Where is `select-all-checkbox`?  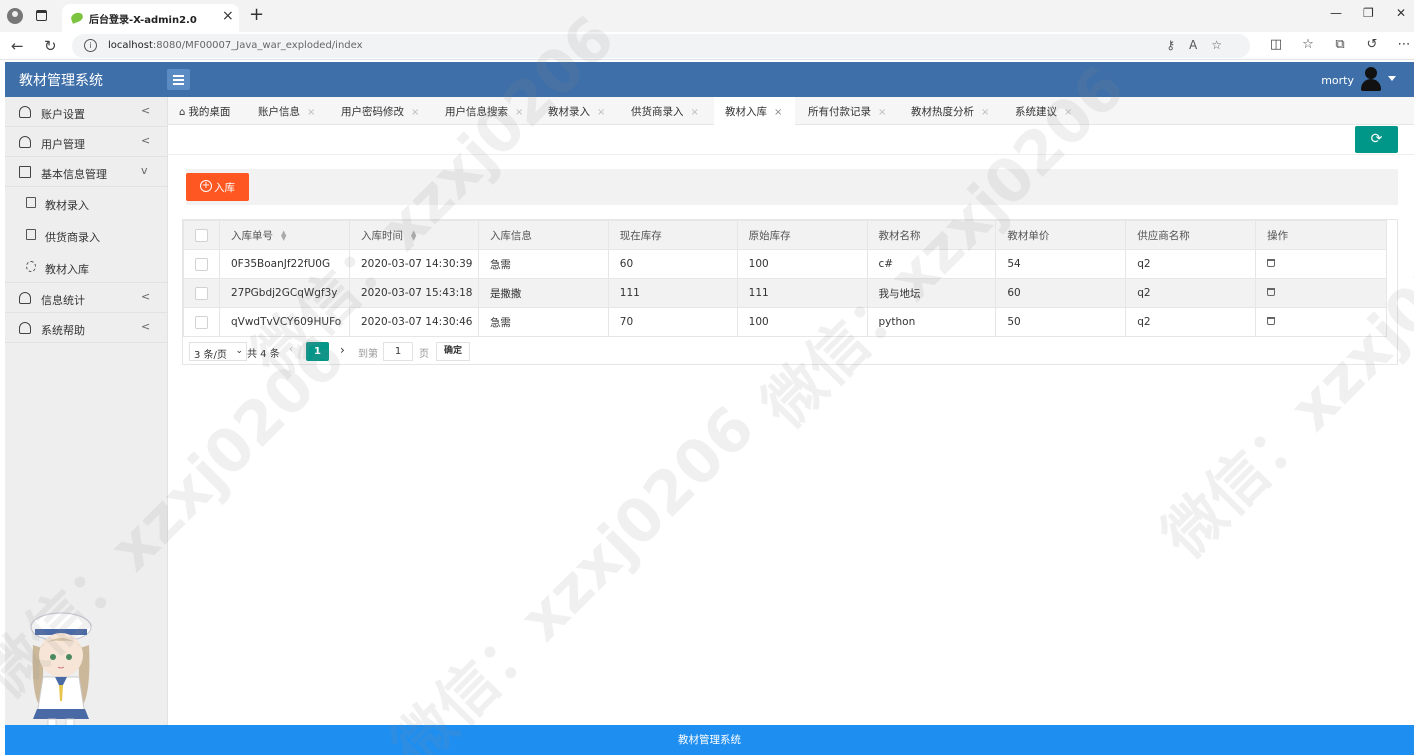 select-all-checkbox is located at coordinates (201, 235).